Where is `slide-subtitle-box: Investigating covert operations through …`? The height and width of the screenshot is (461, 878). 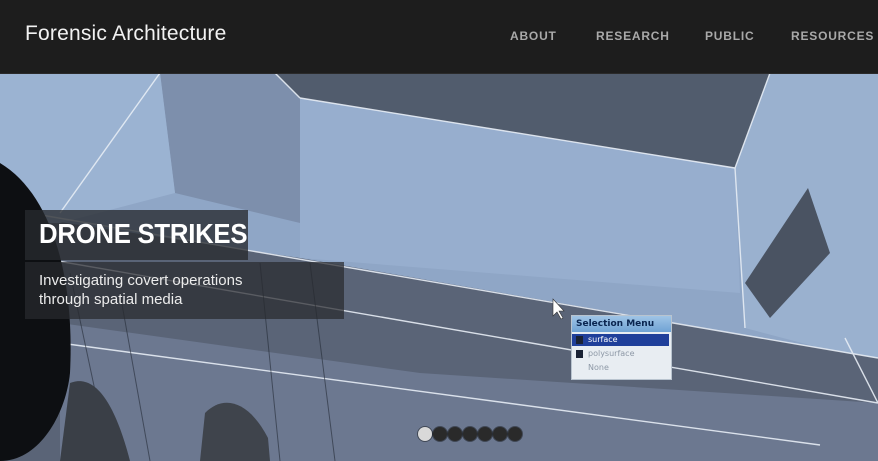
slide-subtitle-box: Investigating covert operations through … is located at coordinates (184, 290).